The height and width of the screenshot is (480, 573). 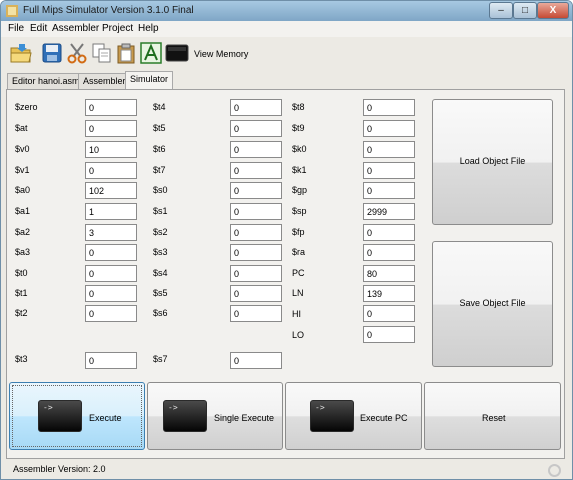 I want to click on open-folder-icon, so click(x=21, y=53).